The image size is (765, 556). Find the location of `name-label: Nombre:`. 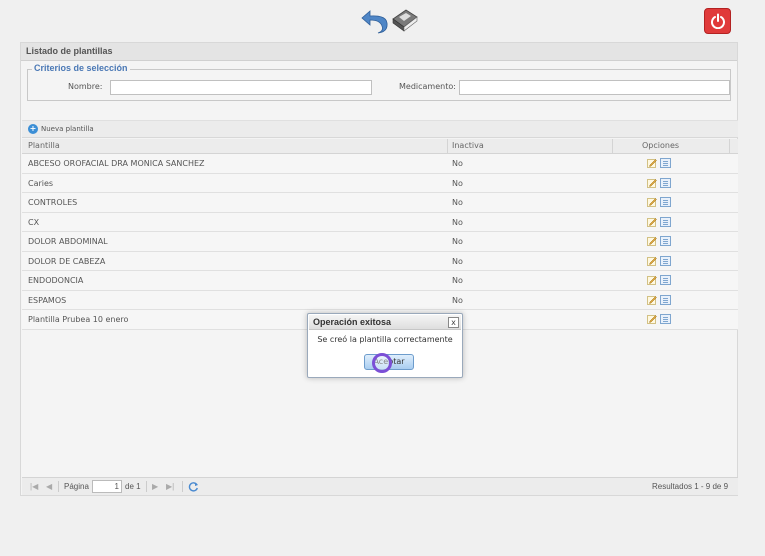

name-label: Nombre: is located at coordinates (85, 86).